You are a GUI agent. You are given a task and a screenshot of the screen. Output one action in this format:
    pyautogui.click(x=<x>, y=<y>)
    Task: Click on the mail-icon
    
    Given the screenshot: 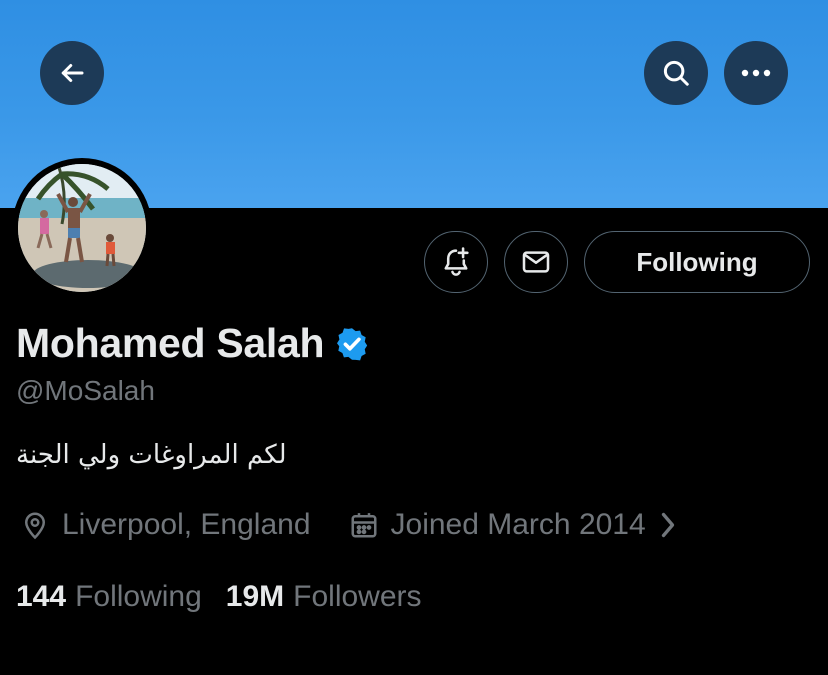 What is the action you would take?
    pyautogui.click(x=536, y=262)
    